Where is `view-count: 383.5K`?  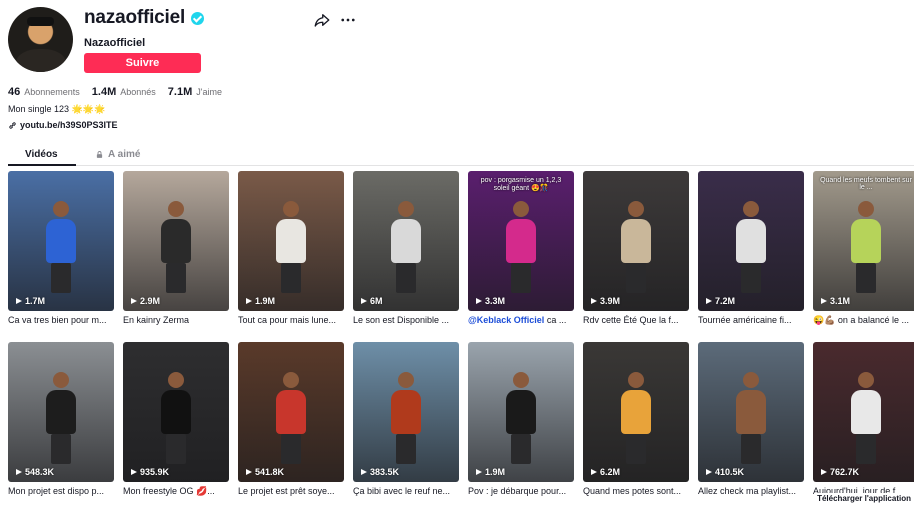
view-count: 383.5K is located at coordinates (380, 472).